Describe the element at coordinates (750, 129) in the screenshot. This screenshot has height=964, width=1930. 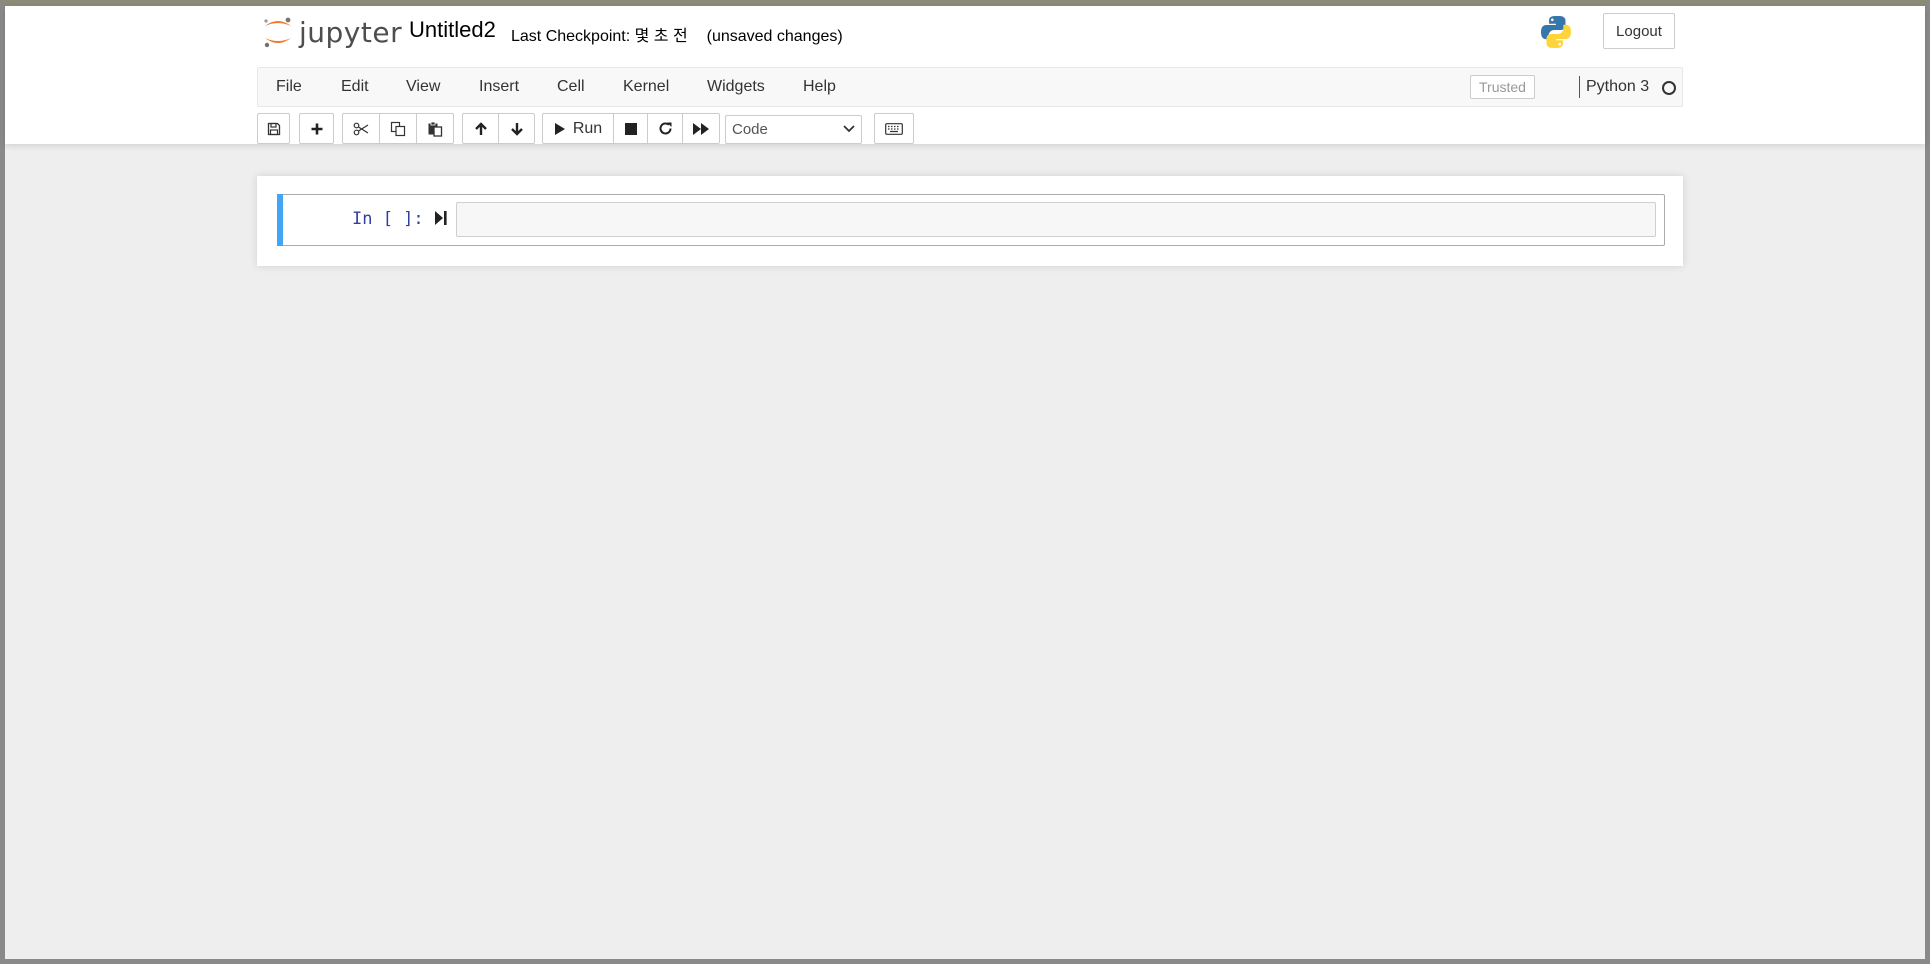
I see `cell-type-value: Code` at that location.